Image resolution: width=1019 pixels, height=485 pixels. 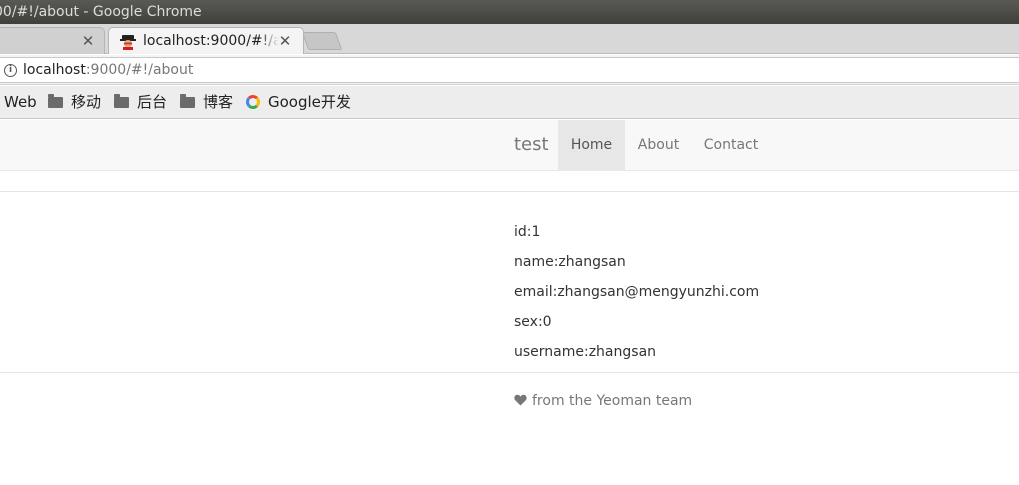 What do you see at coordinates (509, 39) in the screenshot?
I see `tab-strip: ✕ localhost:9000/#!/about ✕` at bounding box center [509, 39].